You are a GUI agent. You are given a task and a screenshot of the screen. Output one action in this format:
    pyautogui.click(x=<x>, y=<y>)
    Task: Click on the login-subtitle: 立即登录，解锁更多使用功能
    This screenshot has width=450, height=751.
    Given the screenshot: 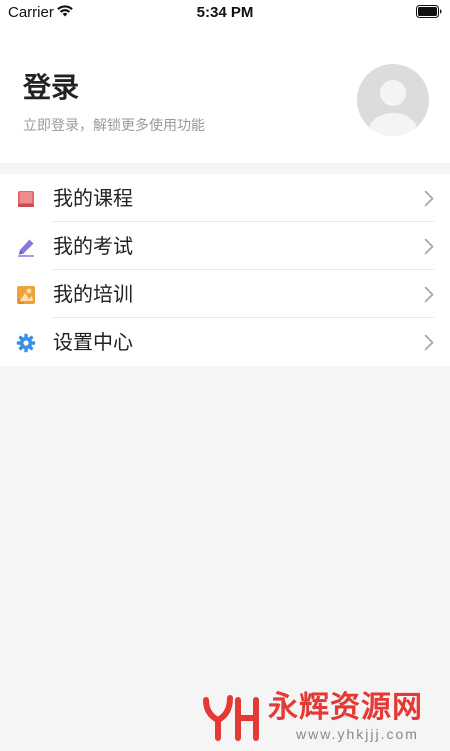 What is the action you would take?
    pyautogui.click(x=114, y=126)
    